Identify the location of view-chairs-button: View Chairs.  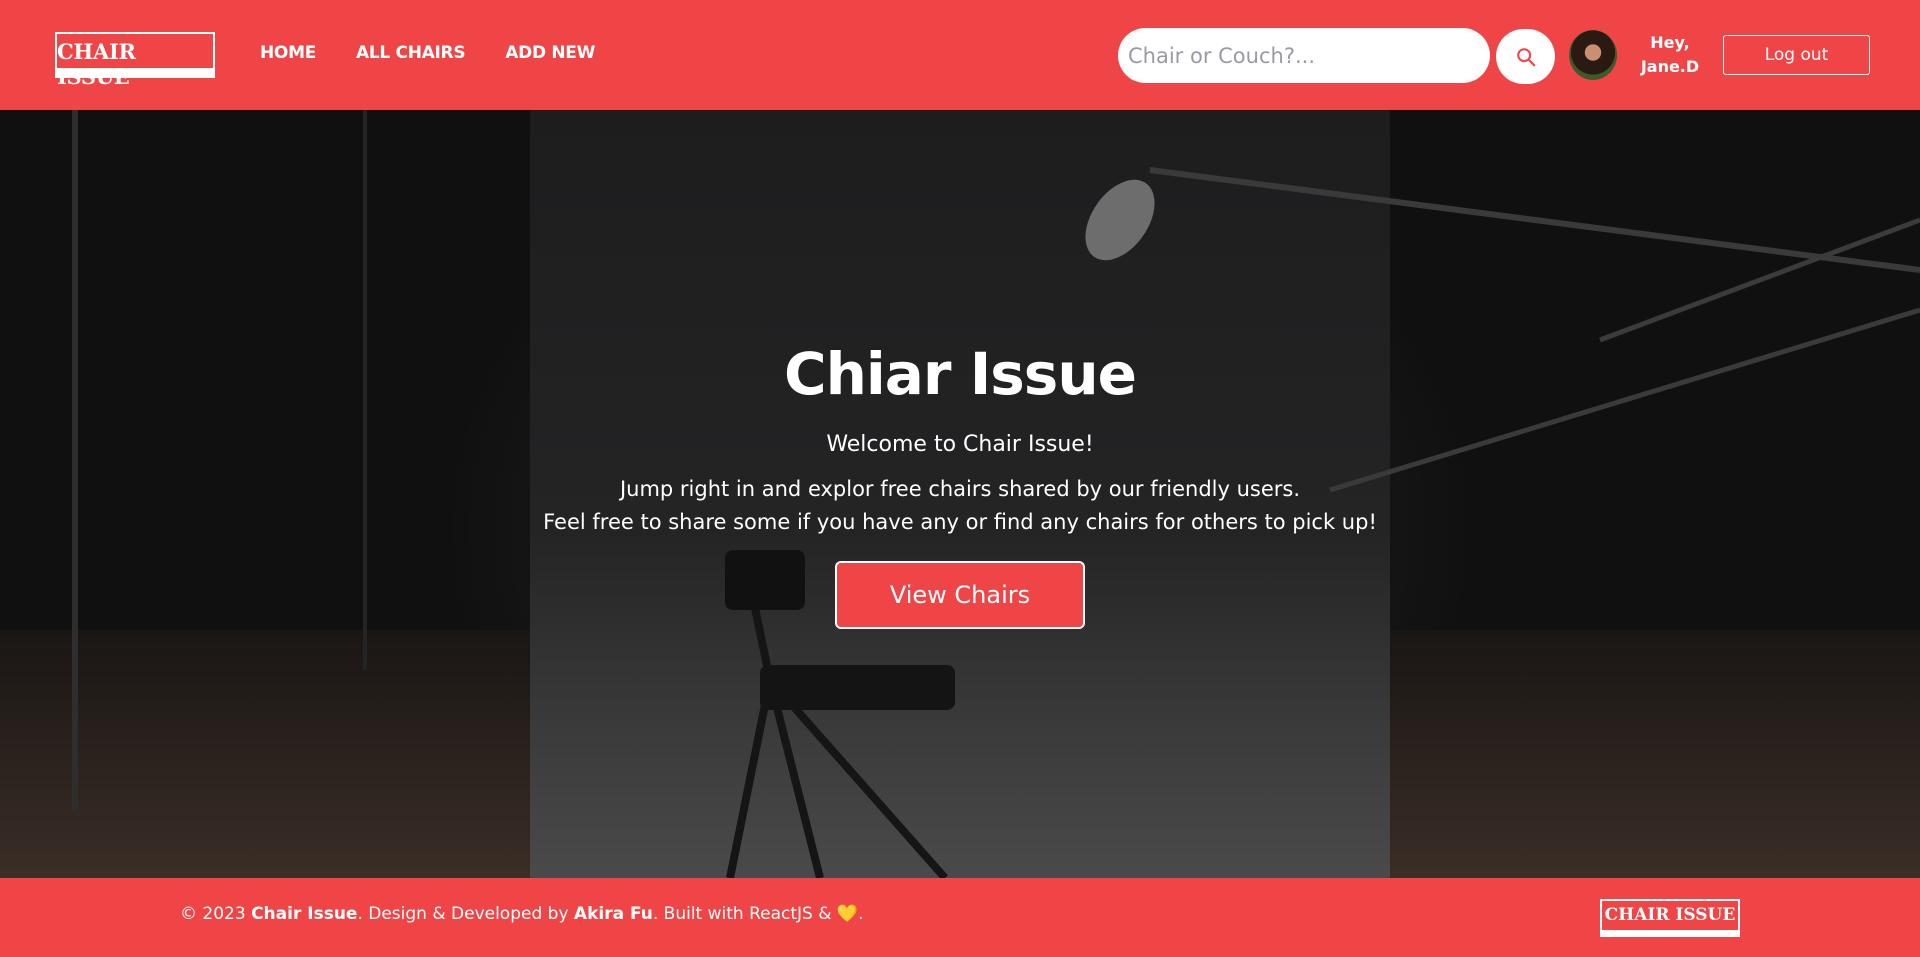
(960, 595).